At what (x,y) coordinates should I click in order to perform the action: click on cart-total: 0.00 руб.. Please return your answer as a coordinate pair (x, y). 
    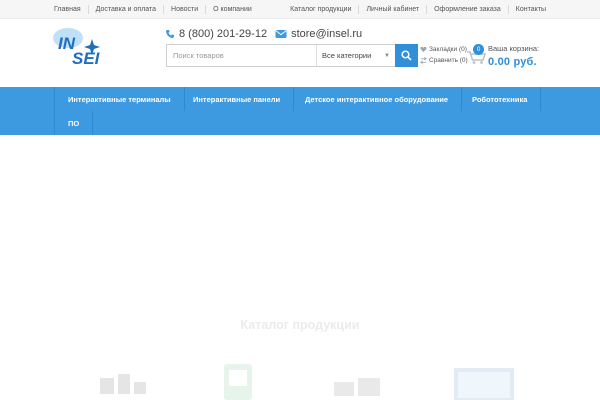
    Looking at the image, I should click on (512, 62).